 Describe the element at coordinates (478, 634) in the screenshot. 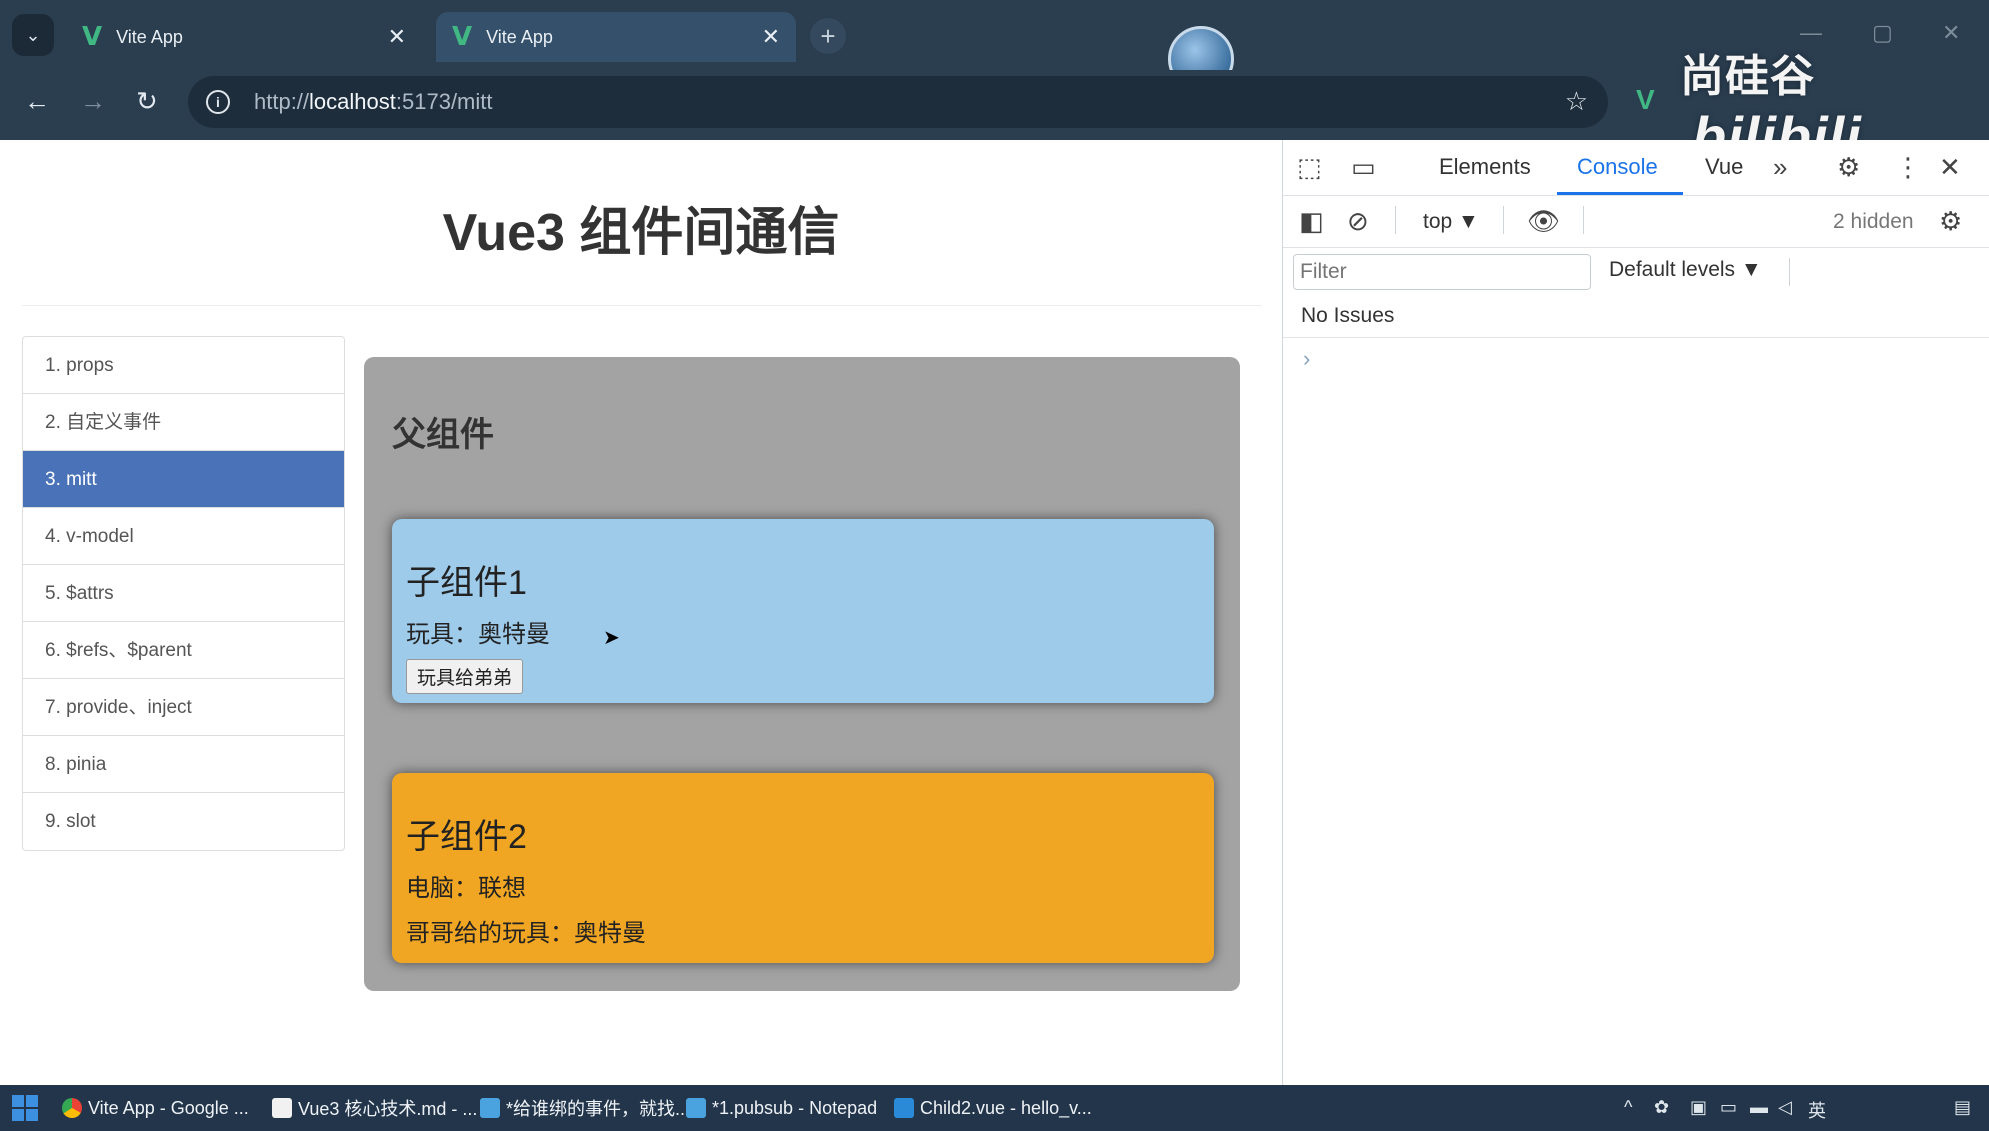

I see `child1-toy: 玩具：奥特曼` at that location.